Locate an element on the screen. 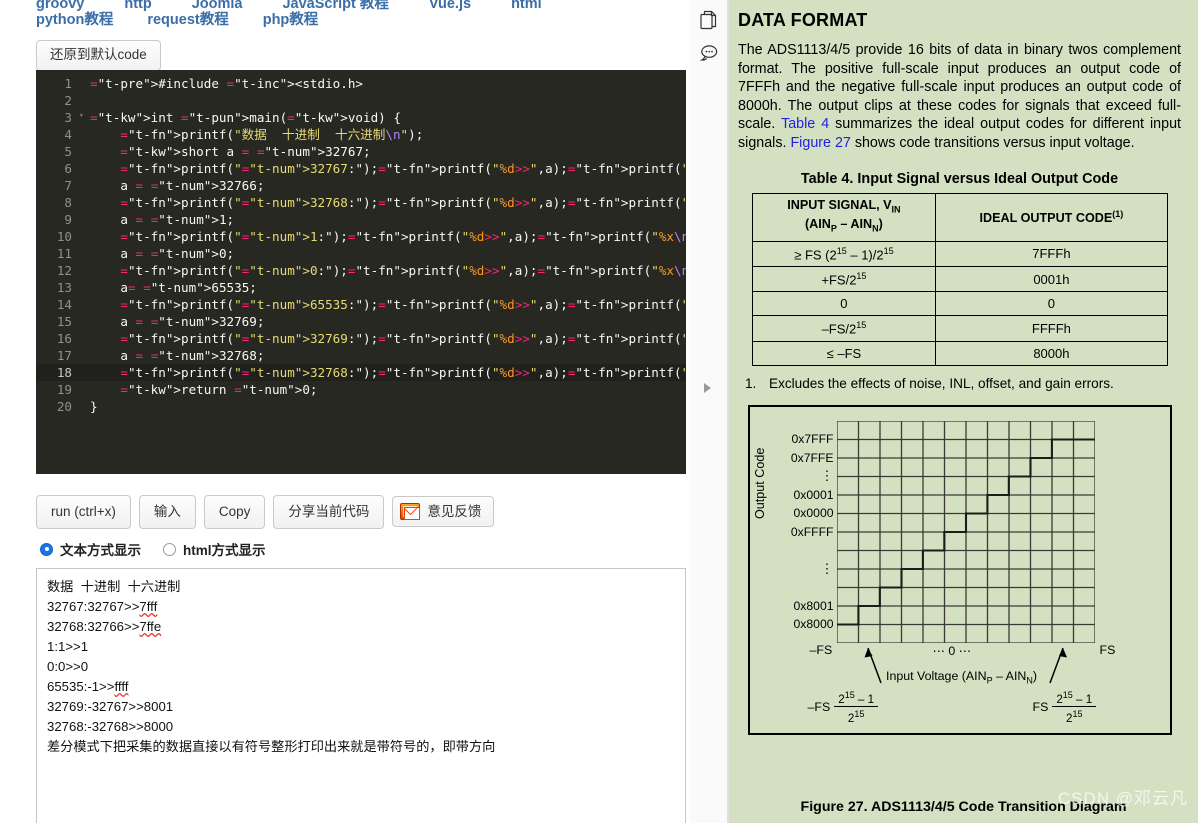 The image size is (1198, 823). y-tick-4: 0x0000 is located at coordinates (813, 513).